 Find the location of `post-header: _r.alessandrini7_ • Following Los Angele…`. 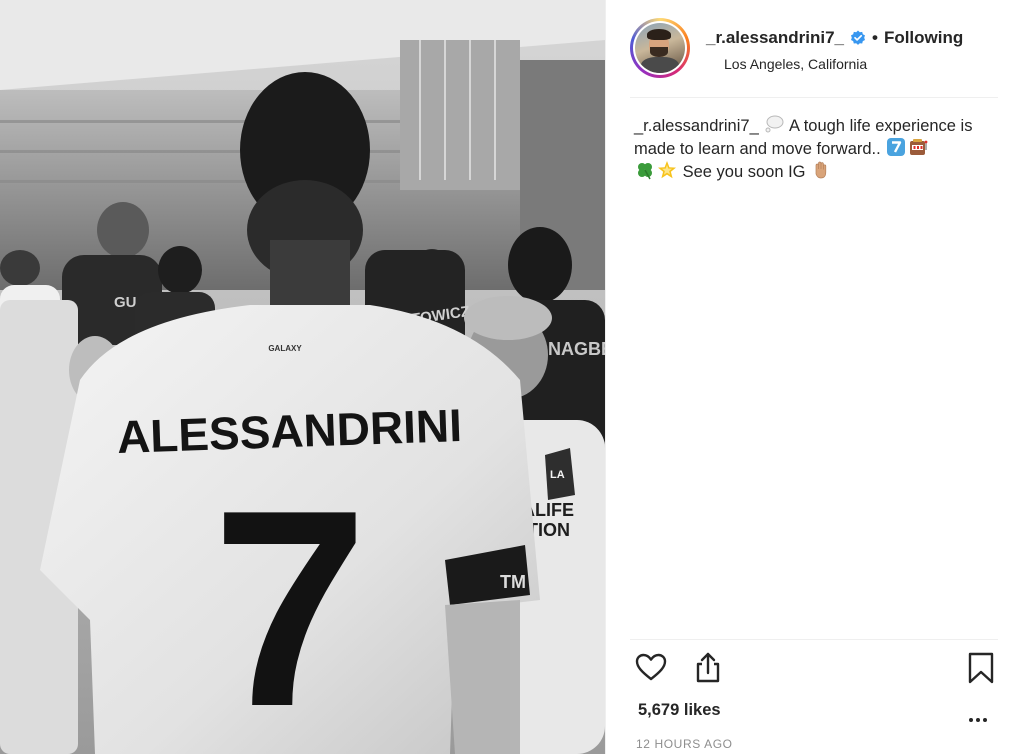

post-header: _r.alessandrini7_ • Following Los Angele… is located at coordinates (814, 49).